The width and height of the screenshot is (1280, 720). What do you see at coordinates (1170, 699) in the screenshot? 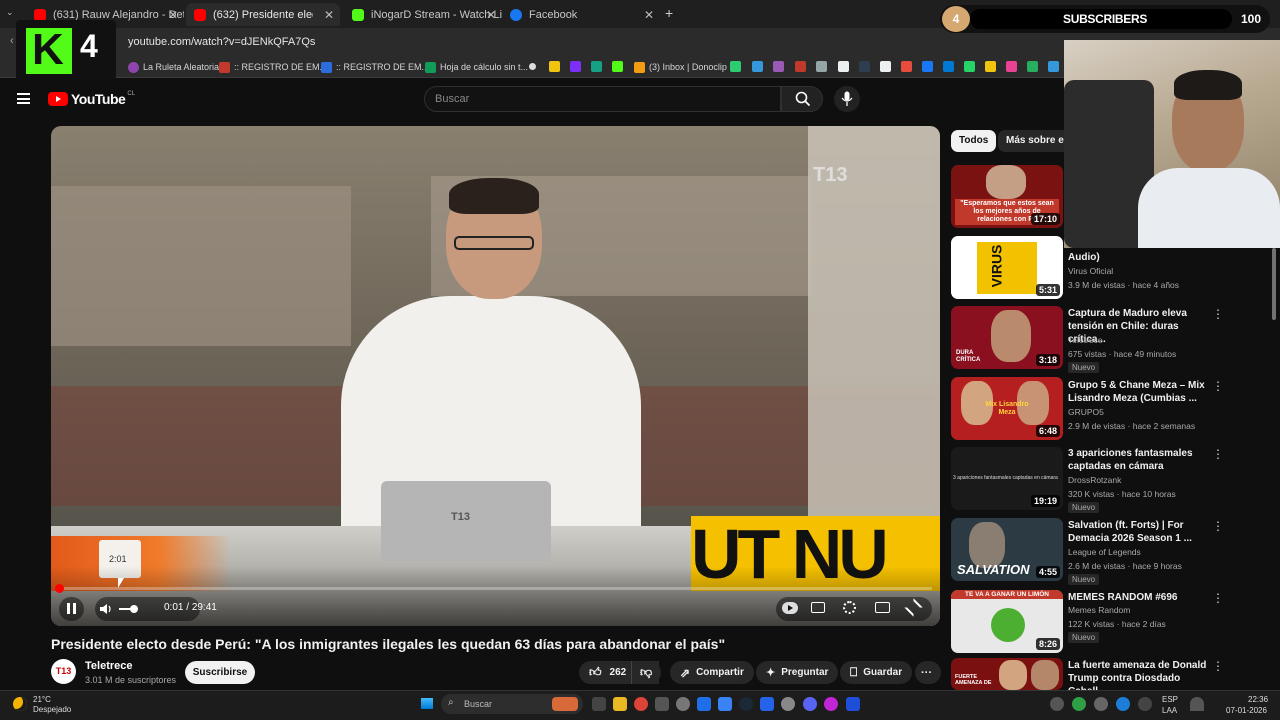
I see `language-indicator: ESP` at bounding box center [1170, 699].